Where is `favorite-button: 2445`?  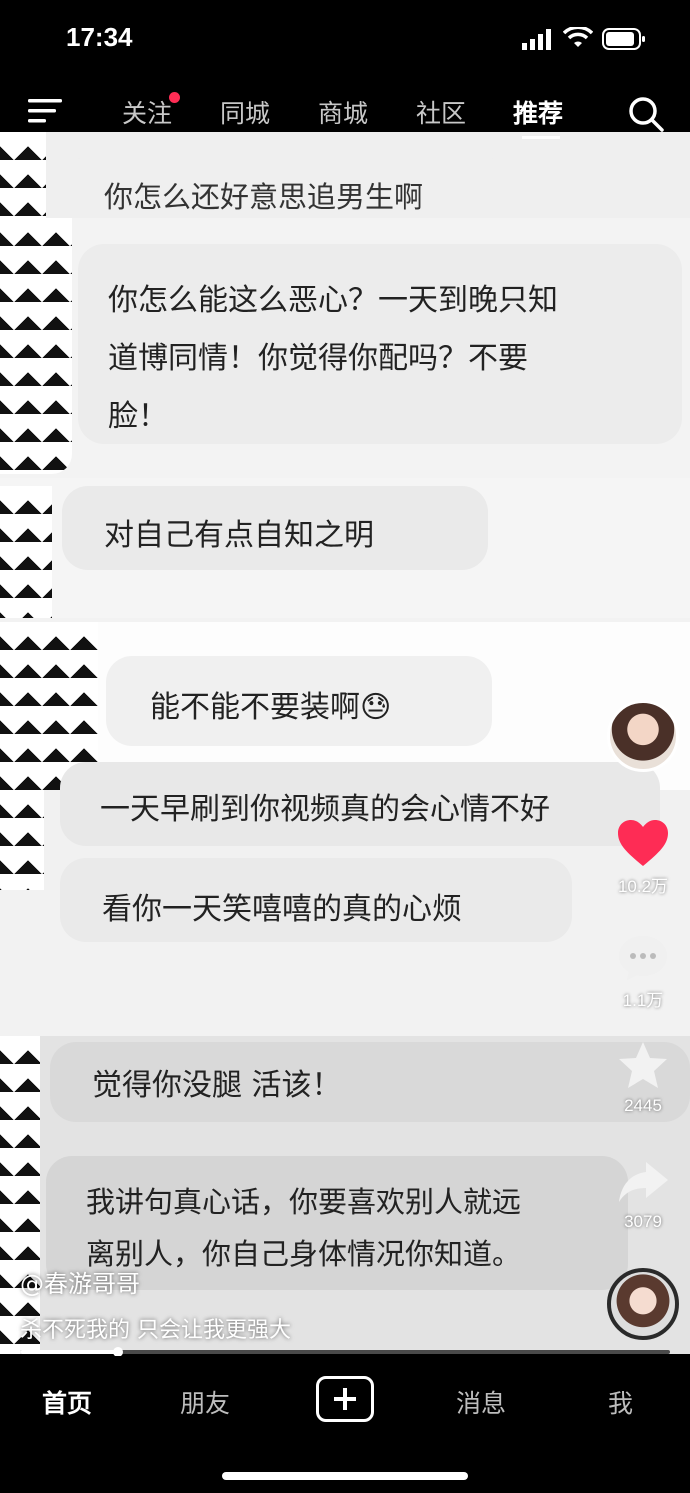
favorite-button: 2445 is located at coordinates (643, 1078).